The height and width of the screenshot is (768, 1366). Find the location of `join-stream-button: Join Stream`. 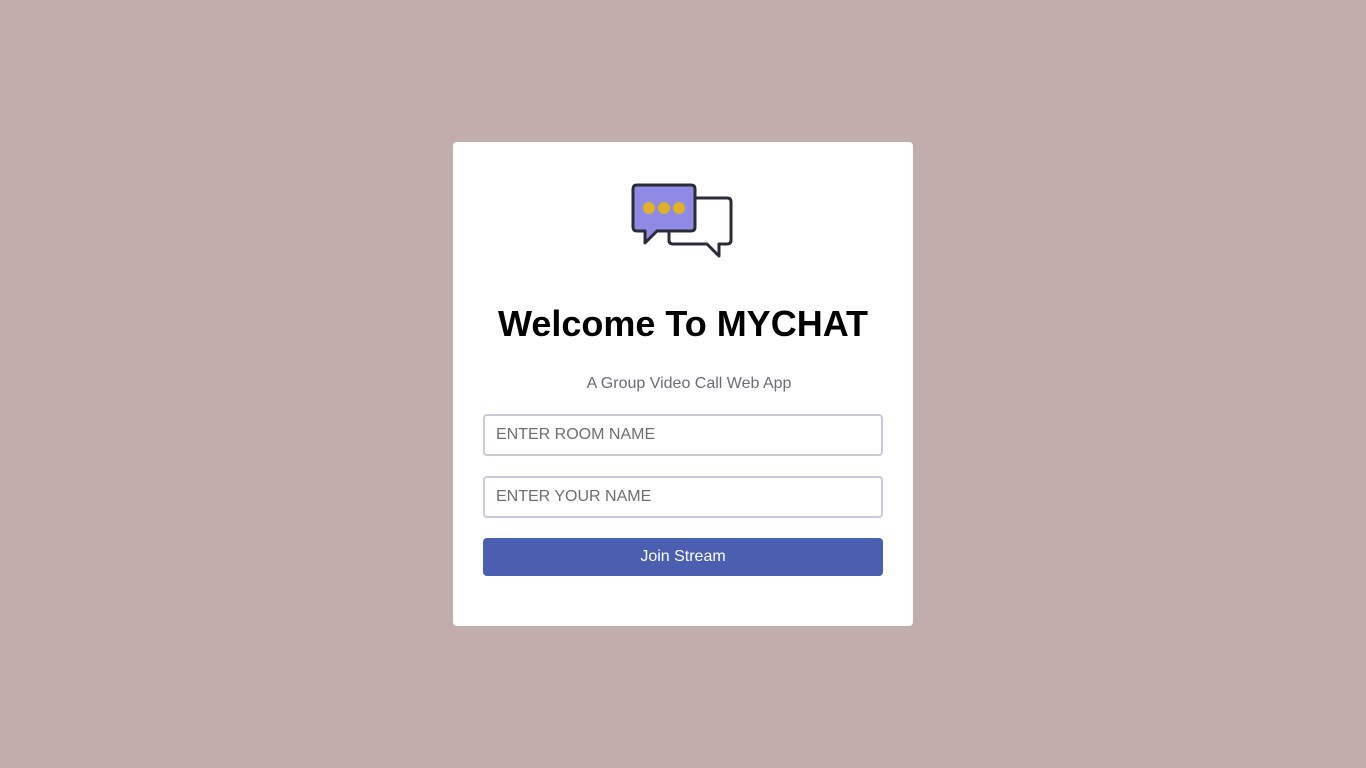

join-stream-button: Join Stream is located at coordinates (683, 557).